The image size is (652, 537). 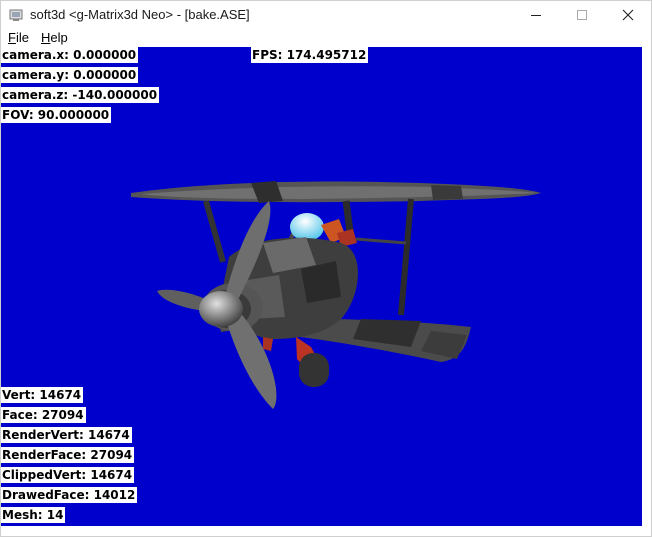 What do you see at coordinates (16, 15) in the screenshot?
I see `app-icon` at bounding box center [16, 15].